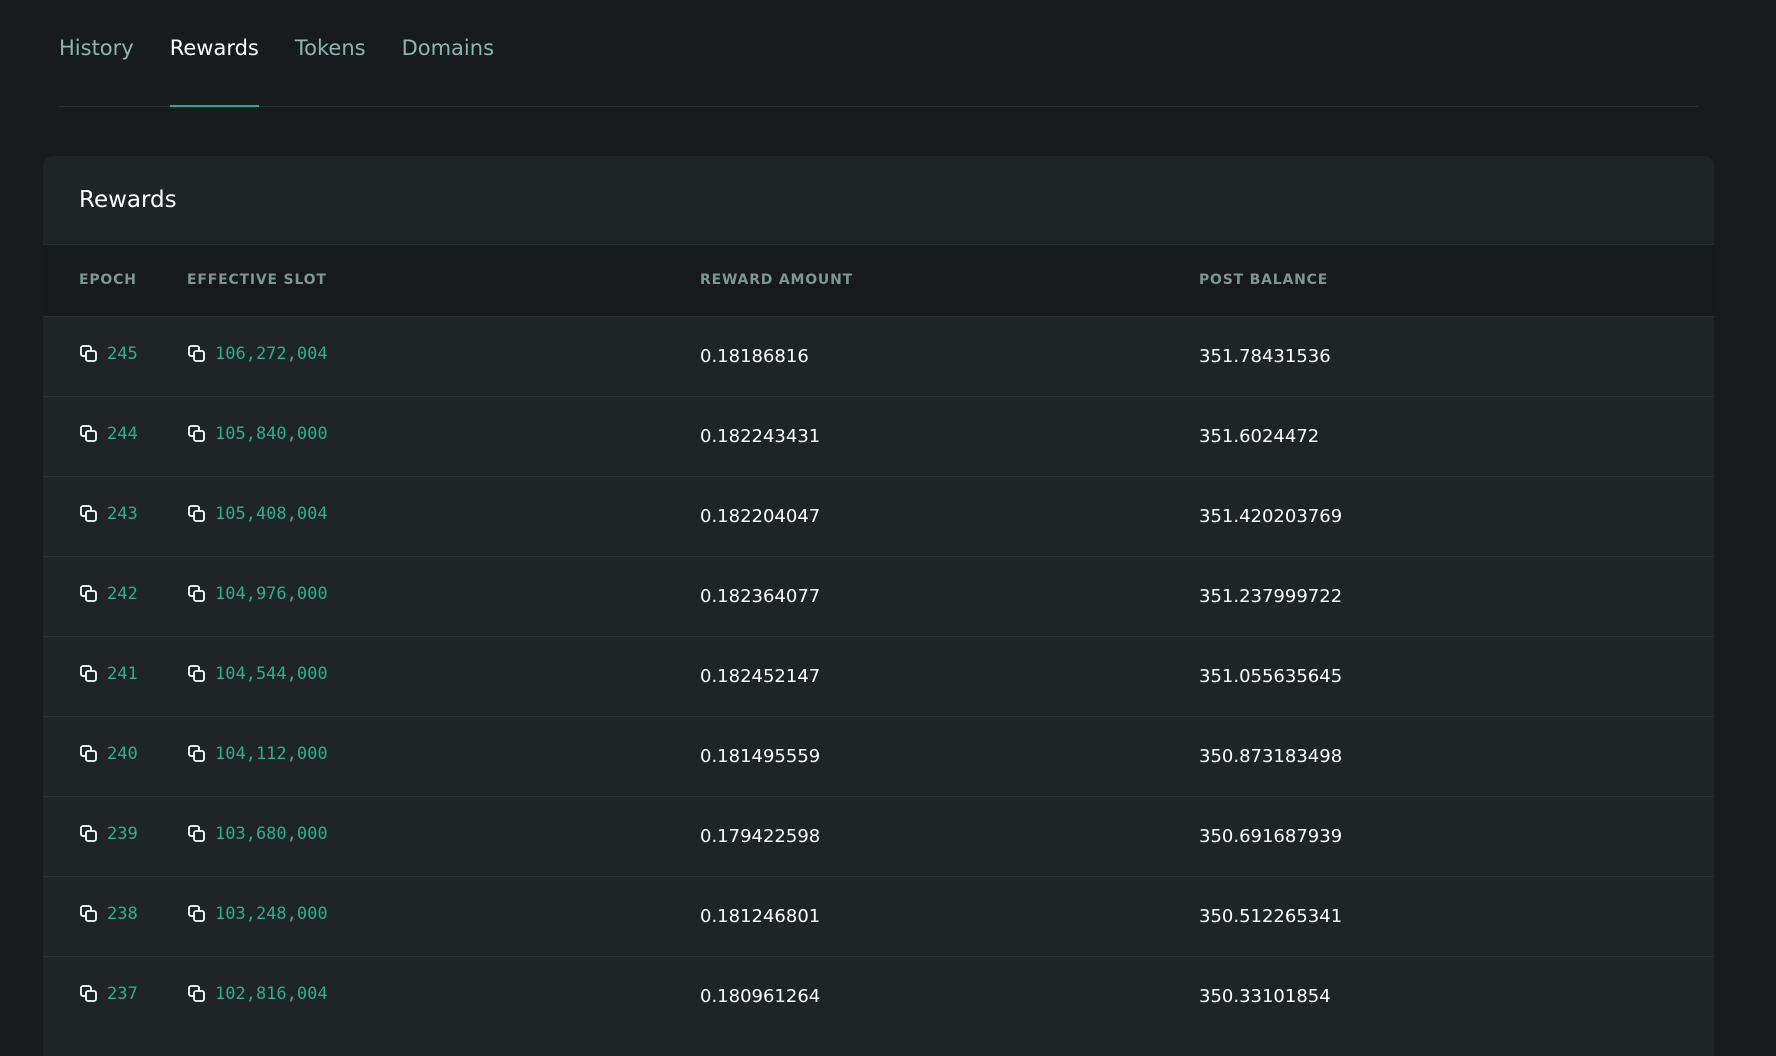 The width and height of the screenshot is (1776, 1056). What do you see at coordinates (122, 674) in the screenshot?
I see `epoch-link: 241` at bounding box center [122, 674].